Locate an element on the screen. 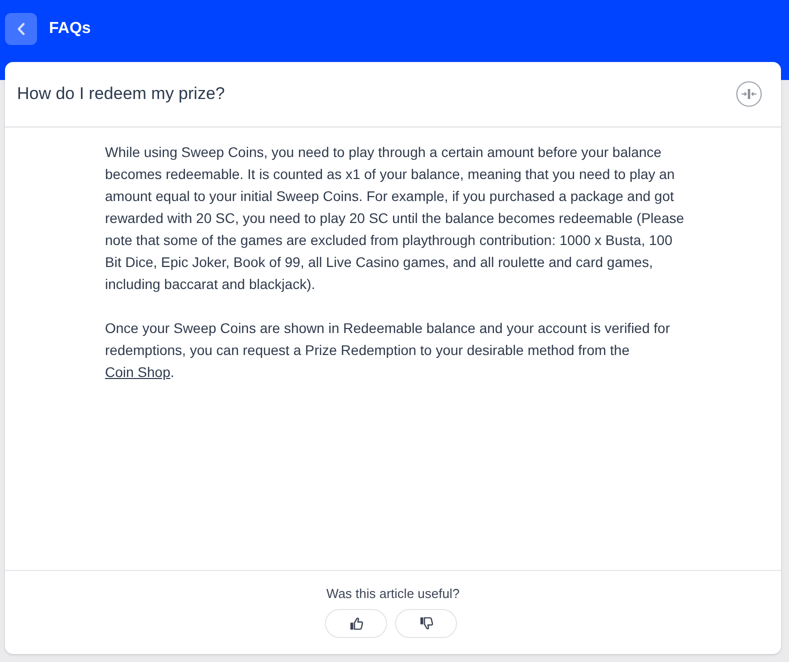 Image resolution: width=789 pixels, height=662 pixels. chevron-left-icon is located at coordinates (21, 29).